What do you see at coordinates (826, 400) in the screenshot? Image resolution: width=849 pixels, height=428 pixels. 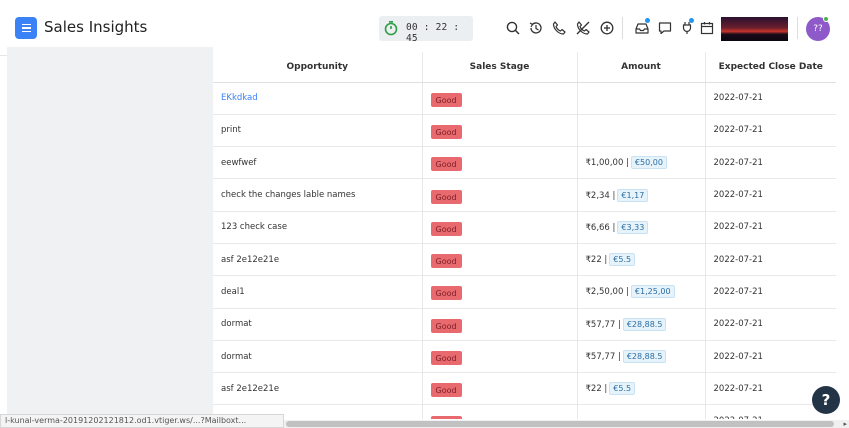 I see `help-button: ?` at bounding box center [826, 400].